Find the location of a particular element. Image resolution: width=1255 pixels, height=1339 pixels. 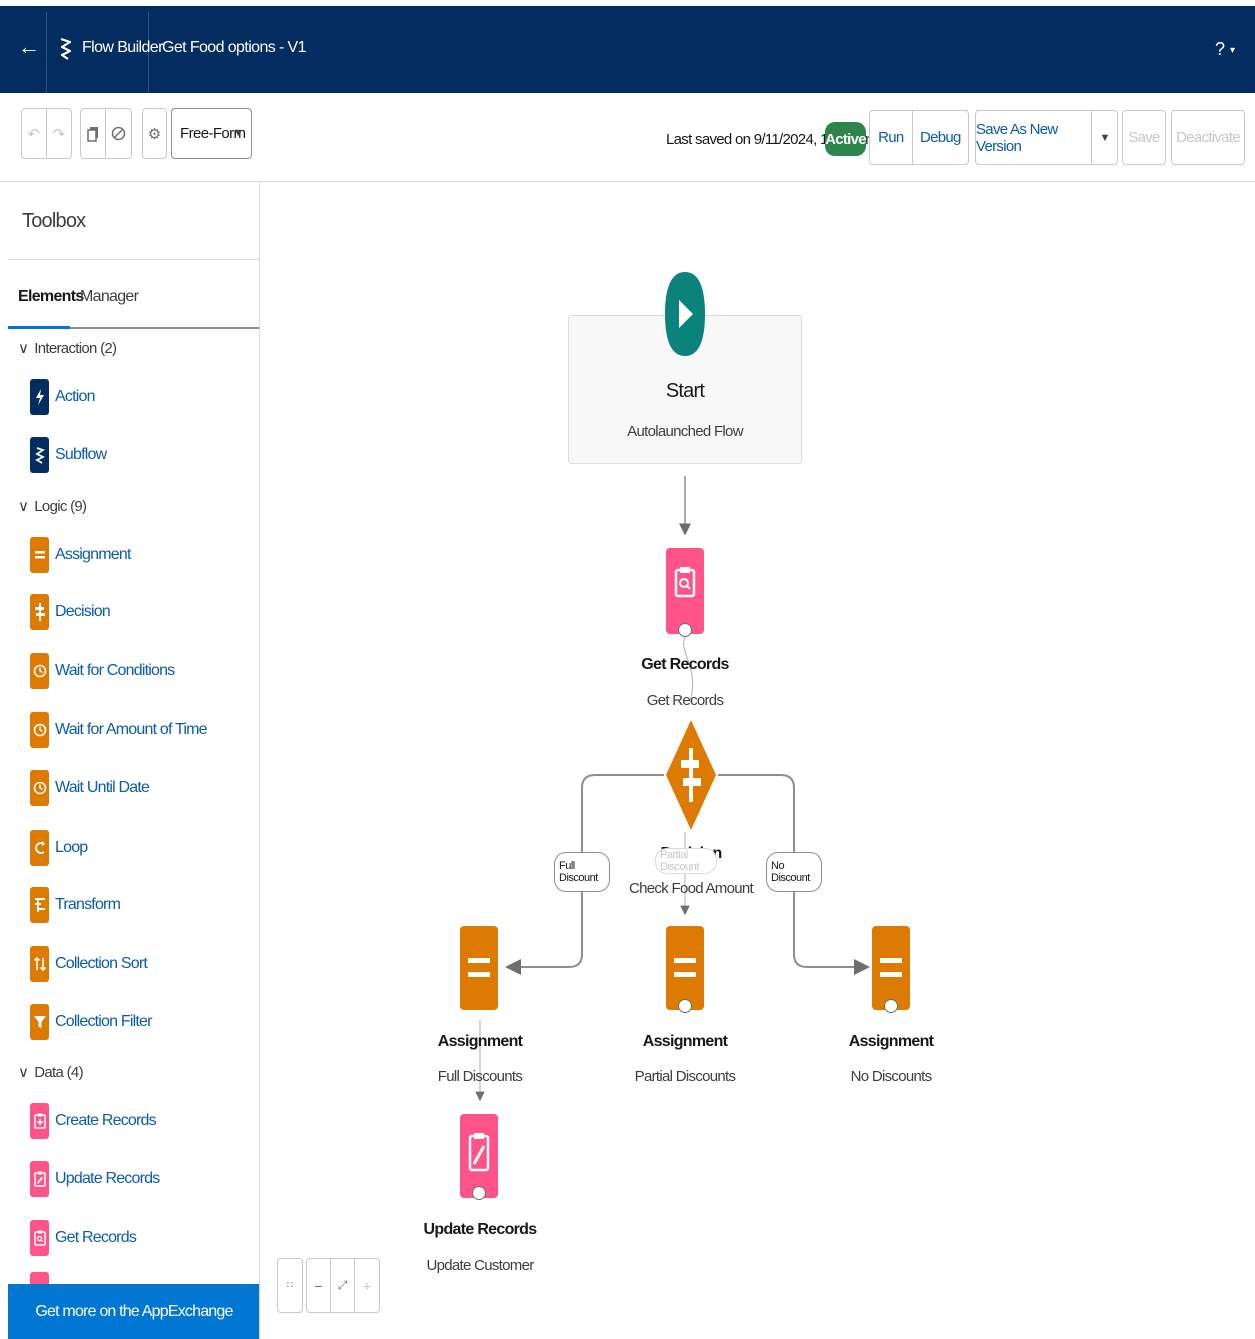

toolbox-item-label: Wait Until Date is located at coordinates (102, 787).